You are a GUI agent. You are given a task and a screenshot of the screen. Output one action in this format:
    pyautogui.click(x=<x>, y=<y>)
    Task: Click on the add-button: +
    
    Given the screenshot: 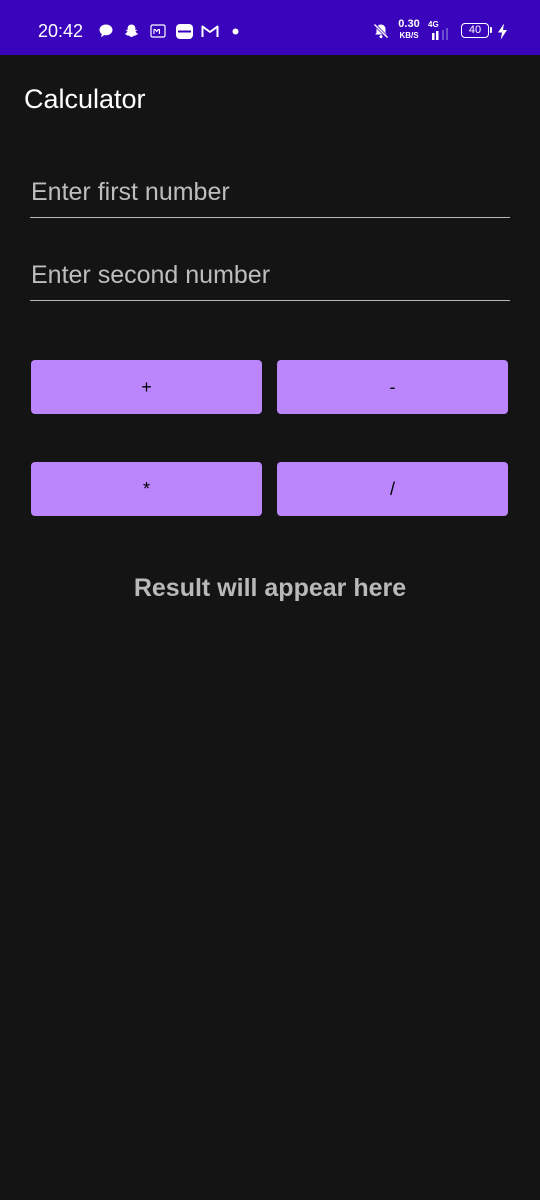 What is the action you would take?
    pyautogui.click(x=146, y=387)
    